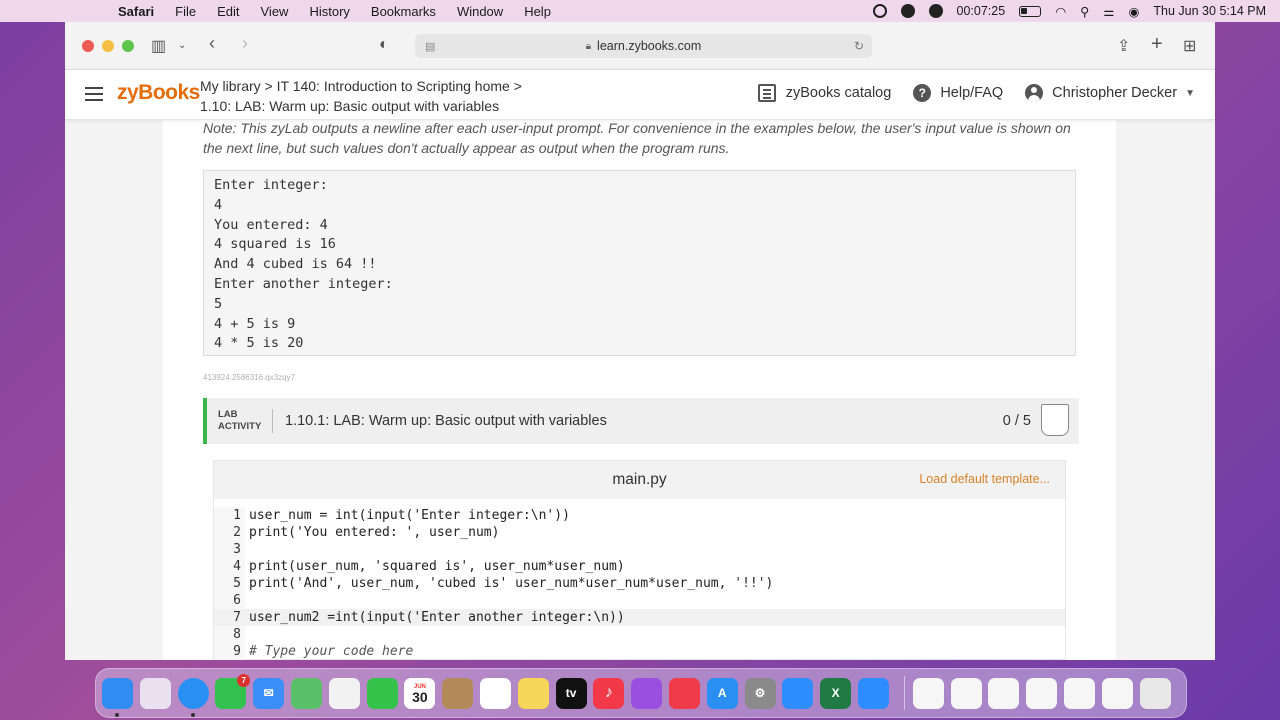 The image size is (1280, 720). I want to click on excel-icon: X, so click(836, 693).